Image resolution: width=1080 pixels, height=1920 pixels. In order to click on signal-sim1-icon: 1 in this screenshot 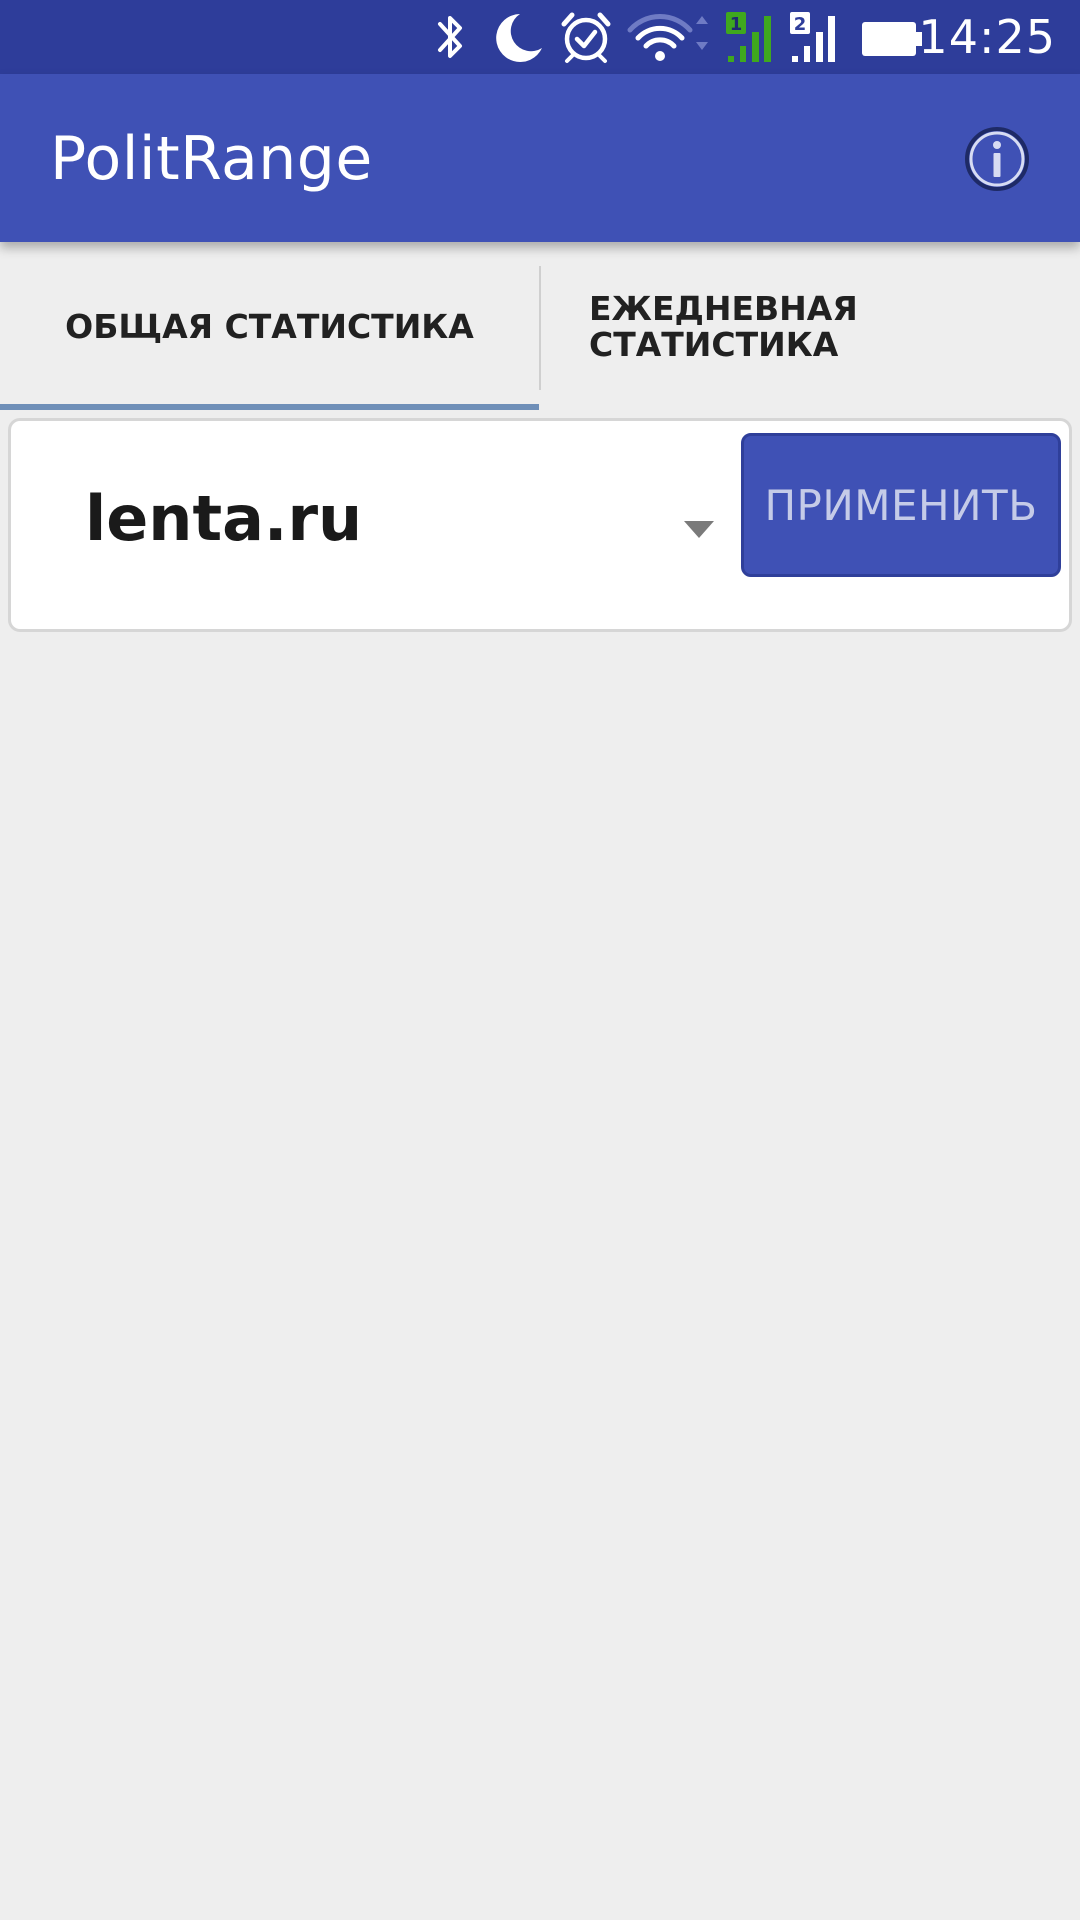, I will do `click(748, 37)`.